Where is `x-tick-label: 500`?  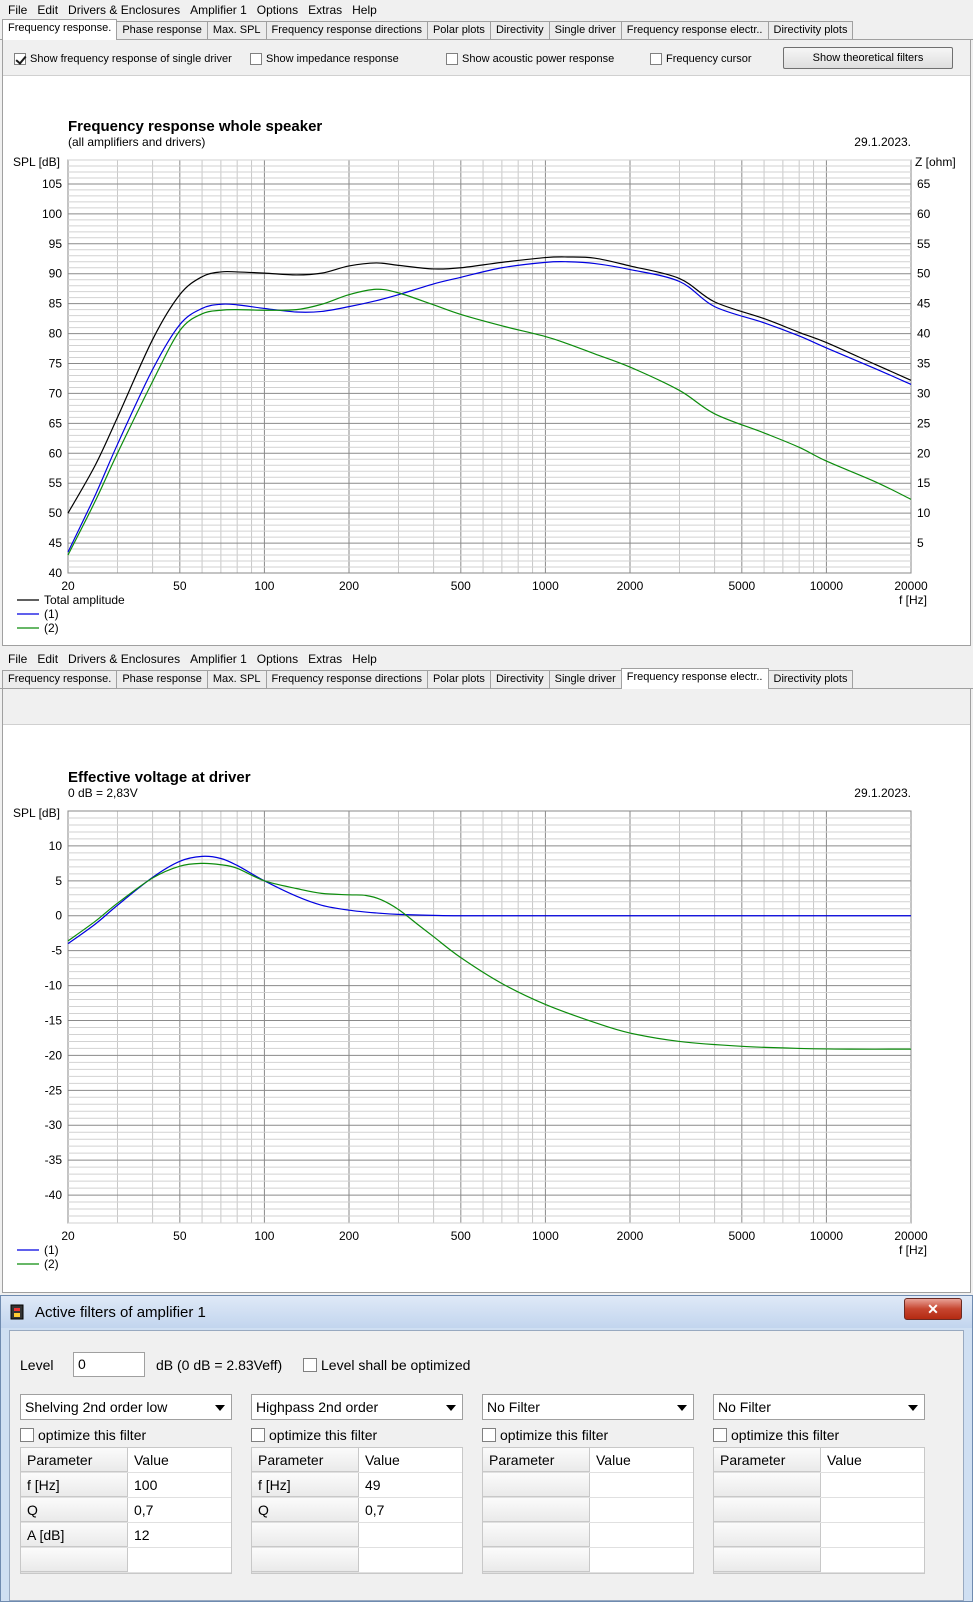
x-tick-label: 500 is located at coordinates (461, 586).